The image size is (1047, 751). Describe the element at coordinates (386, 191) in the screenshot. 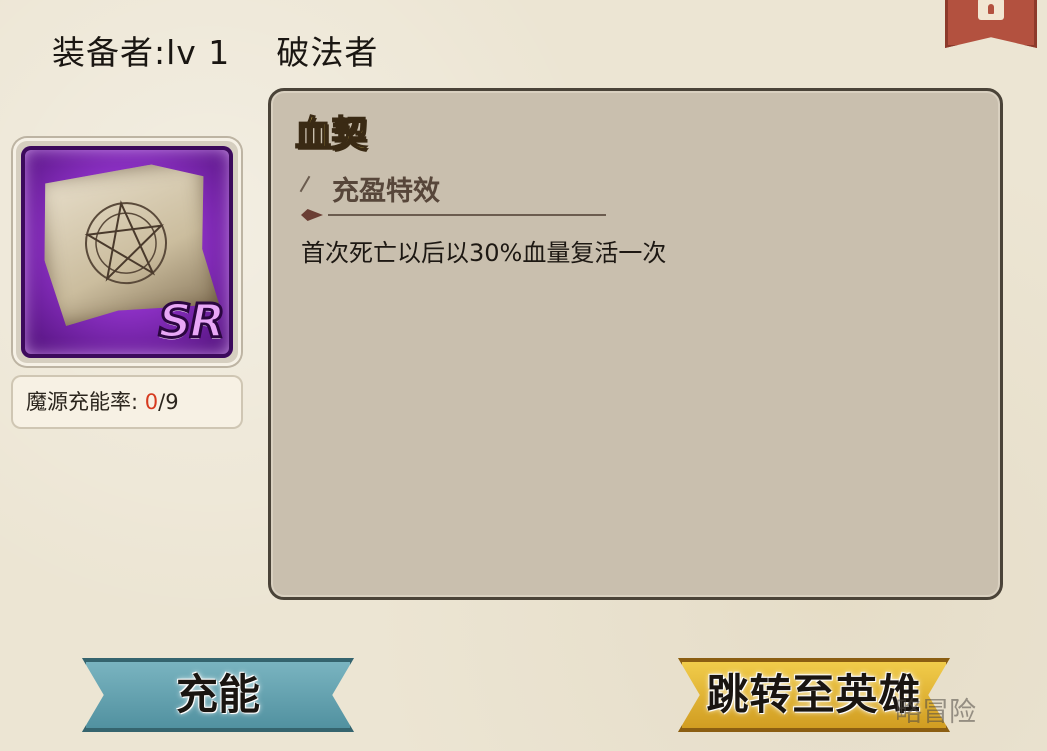

I see `effect-section-title: 充盈特效` at that location.